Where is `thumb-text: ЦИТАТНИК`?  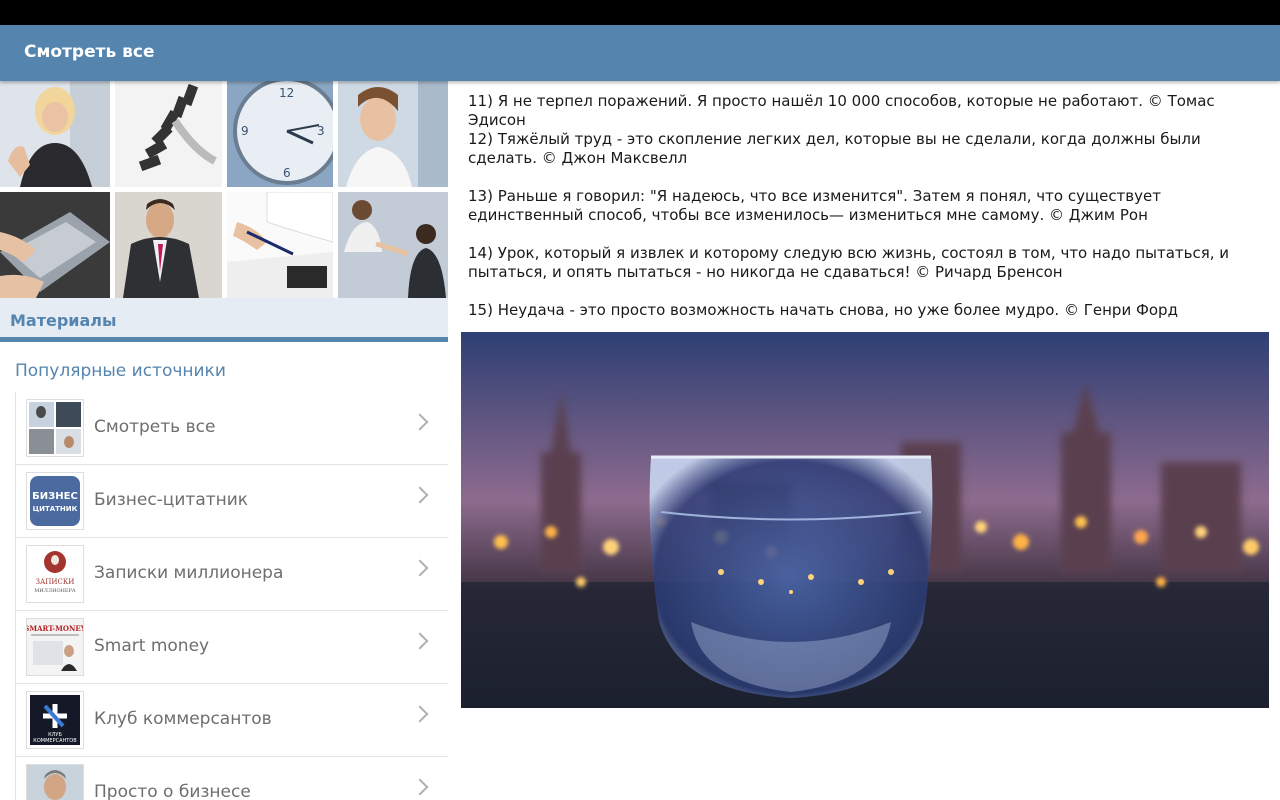
thumb-text: ЦИТАТНИК is located at coordinates (55, 509).